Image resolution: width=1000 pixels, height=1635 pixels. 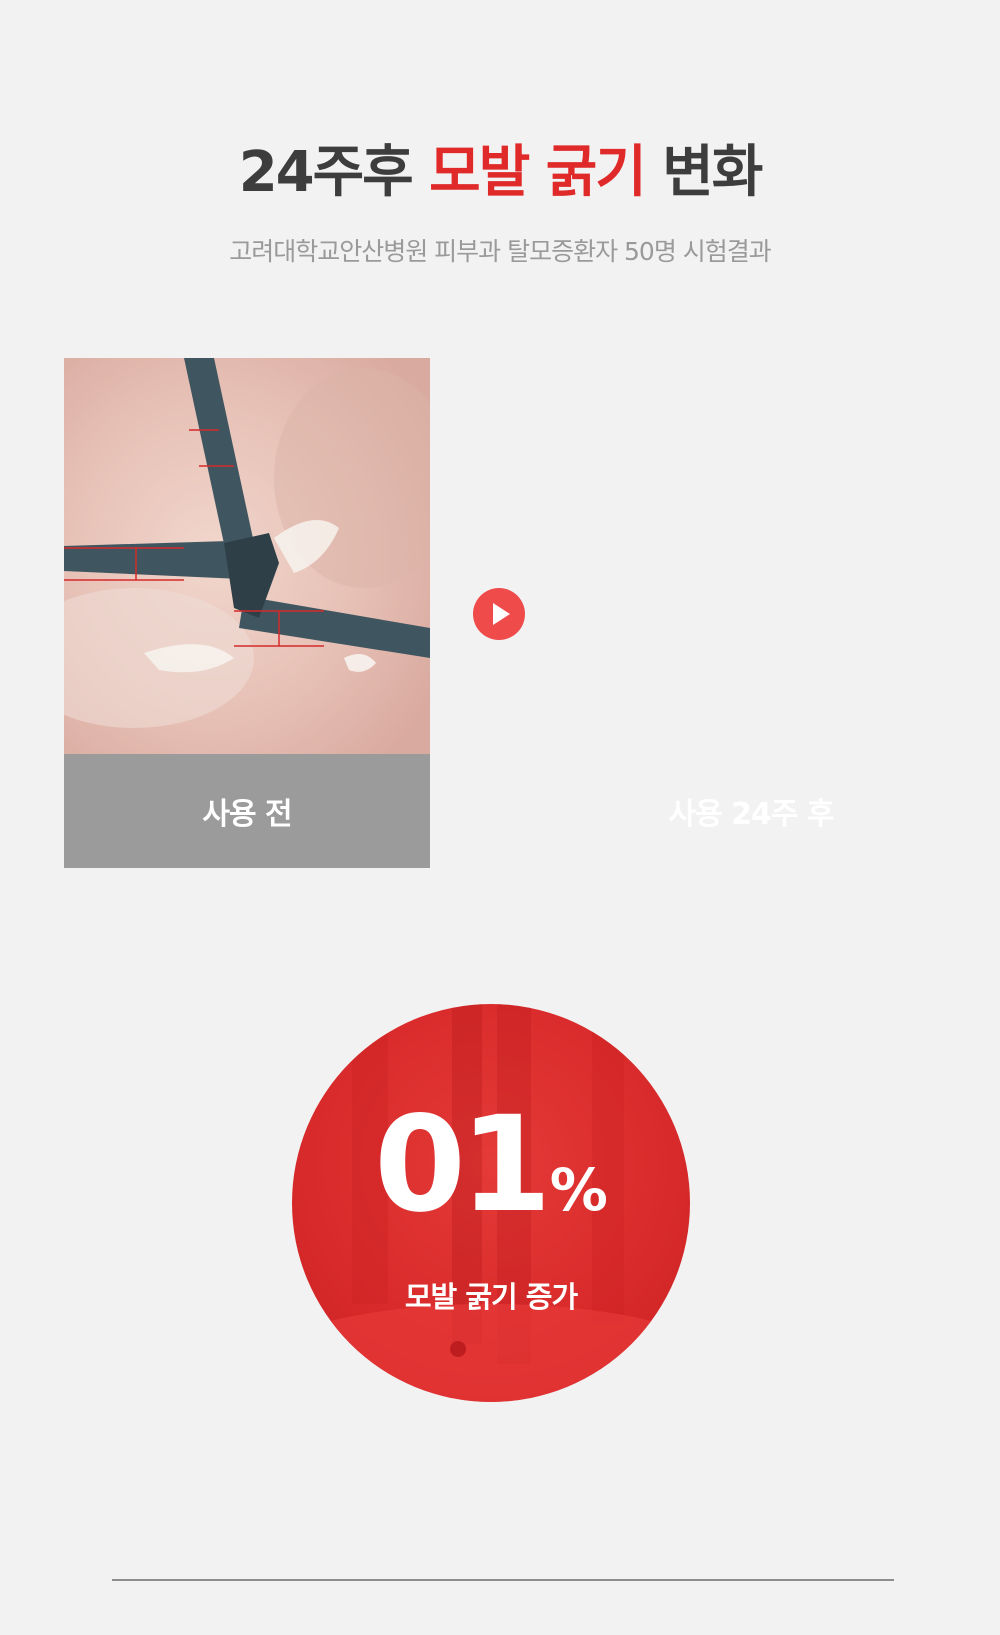 What do you see at coordinates (538, 172) in the screenshot?
I see `title-highlight: 모발 굵기` at bounding box center [538, 172].